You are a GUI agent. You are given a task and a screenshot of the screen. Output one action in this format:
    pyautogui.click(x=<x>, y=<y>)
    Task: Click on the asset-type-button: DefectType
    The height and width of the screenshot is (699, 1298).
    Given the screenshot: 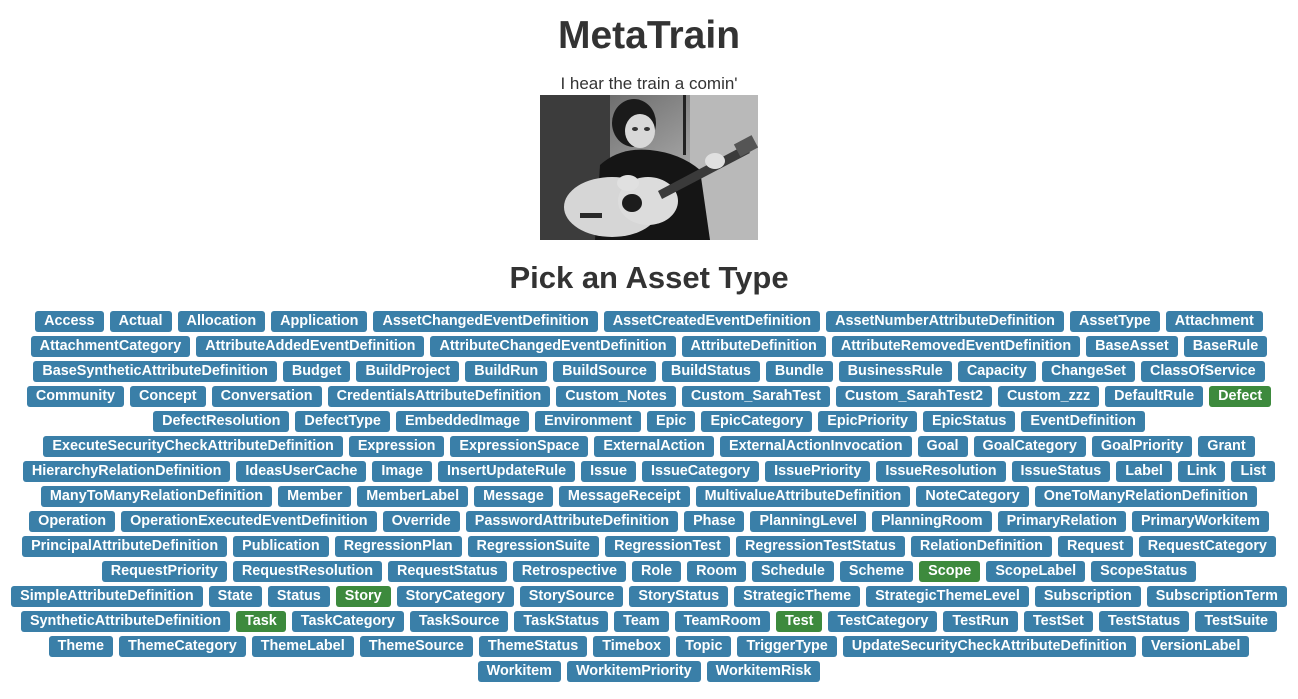 What is the action you would take?
    pyautogui.click(x=342, y=421)
    